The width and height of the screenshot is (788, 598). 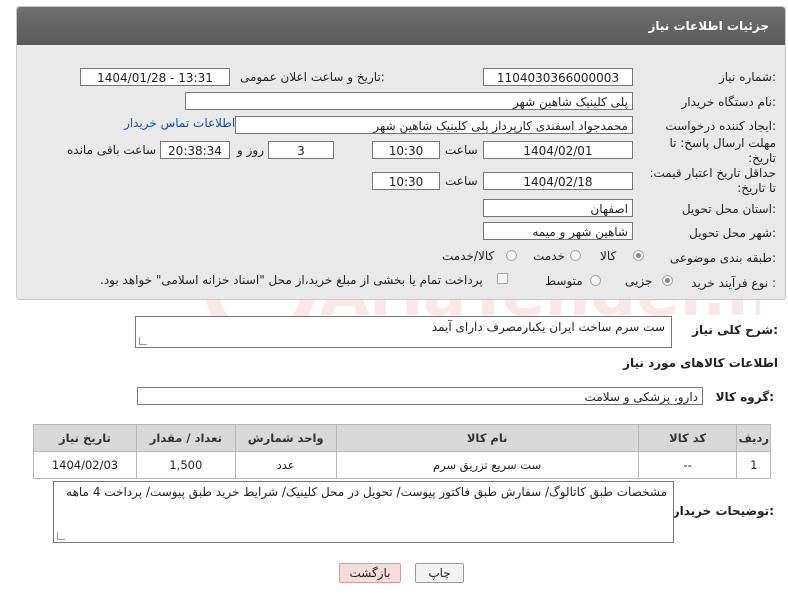 What do you see at coordinates (733, 283) in the screenshot?
I see `process-label: نوع فرآیند خرید :` at bounding box center [733, 283].